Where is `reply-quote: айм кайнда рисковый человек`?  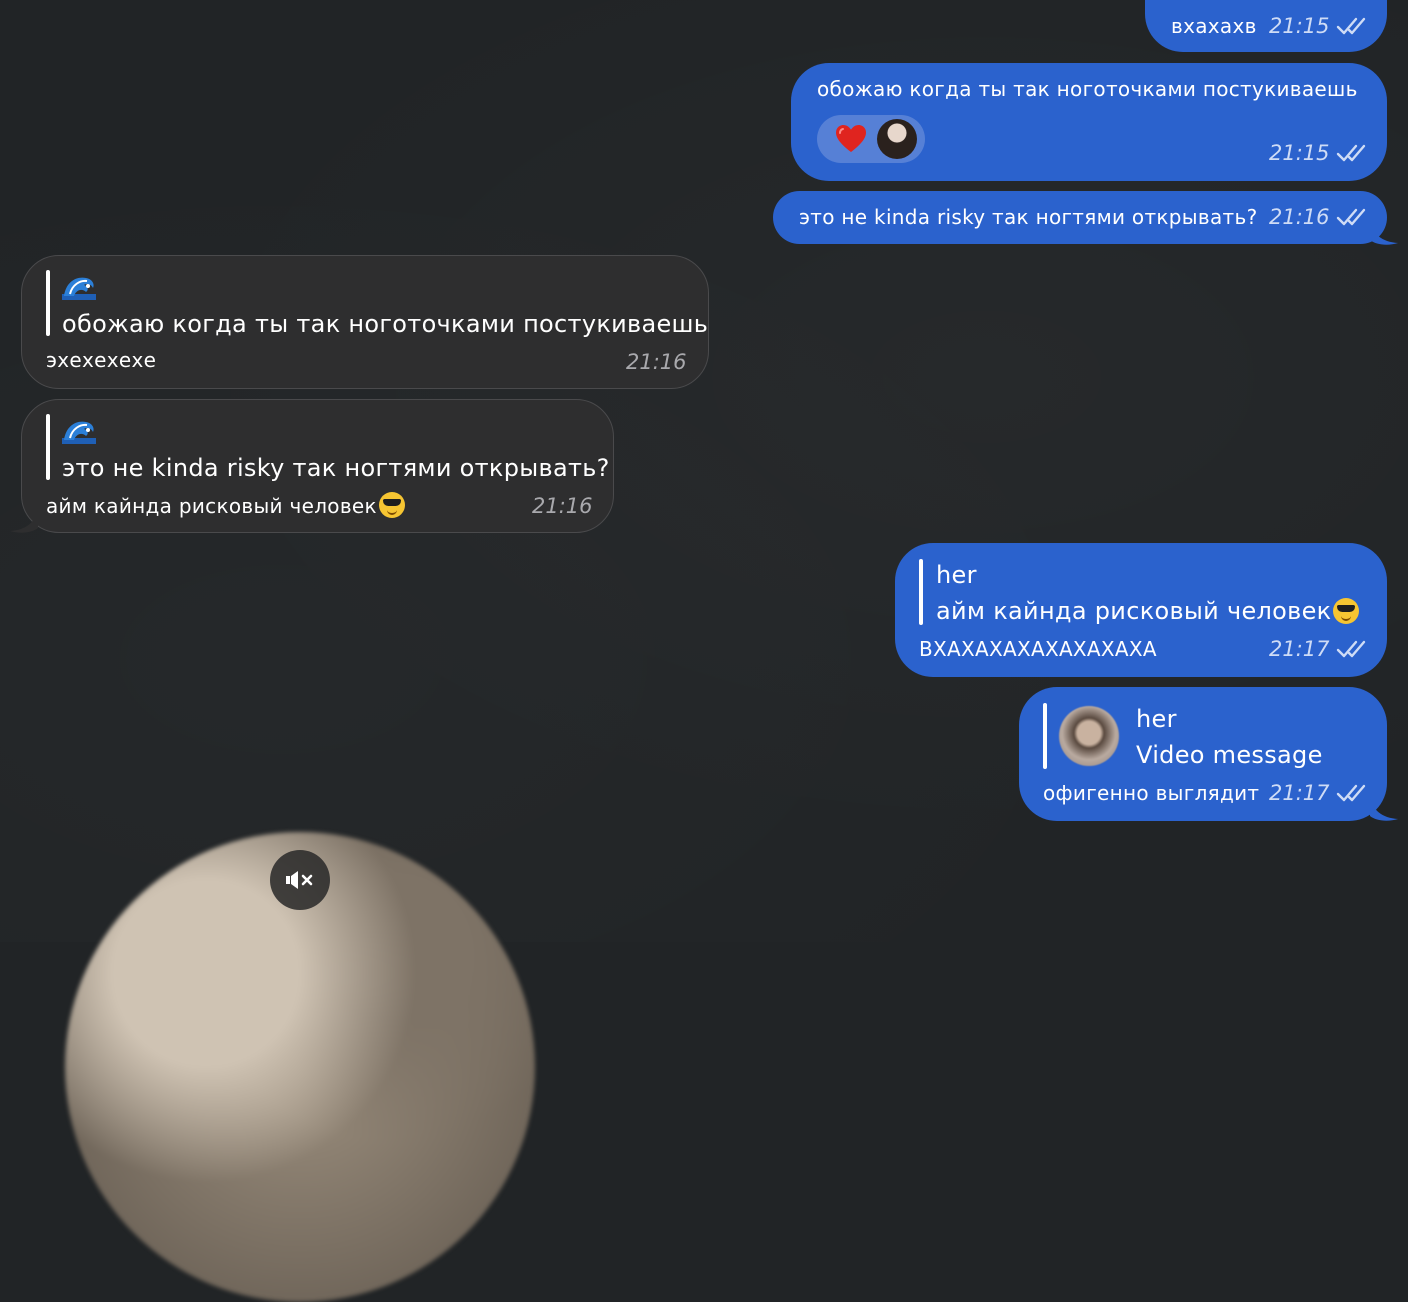 reply-quote: айм кайнда рисковый человек is located at coordinates (1134, 611).